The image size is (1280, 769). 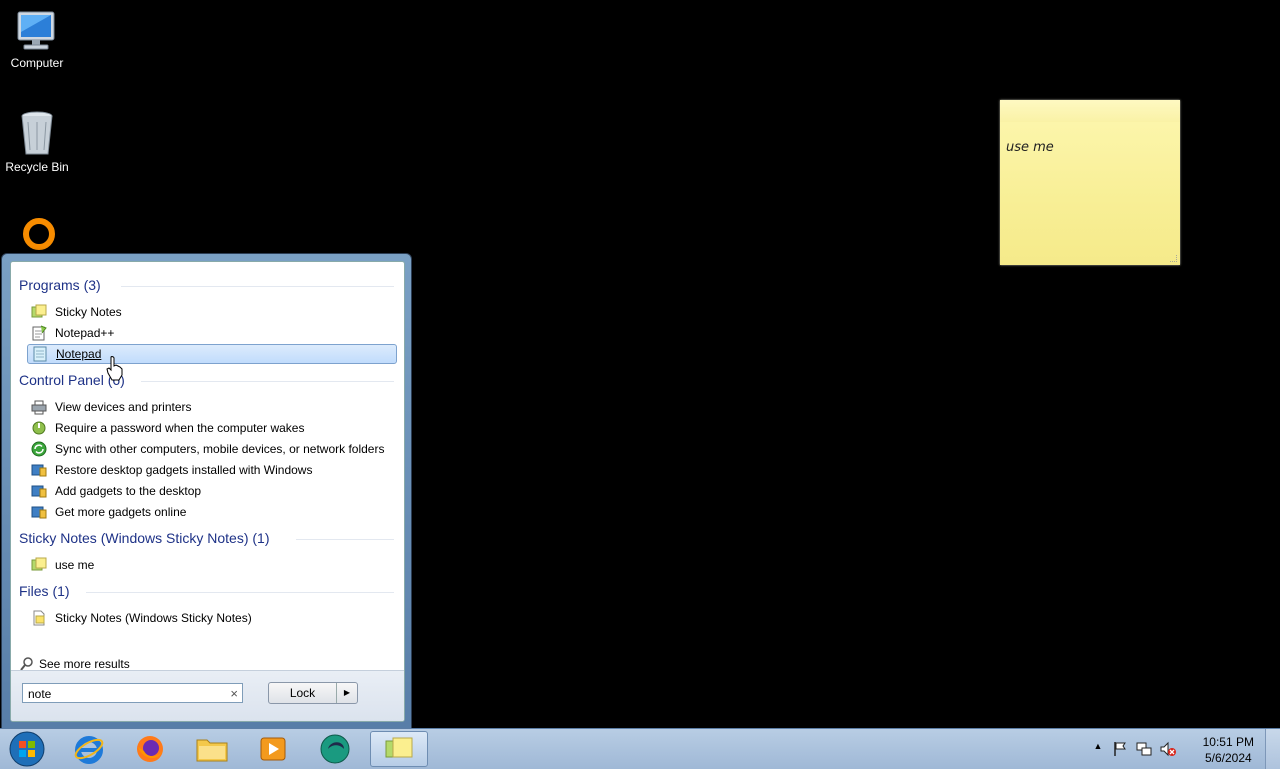 What do you see at coordinates (128, 491) in the screenshot?
I see `result-label: Add gadgets to the desktop` at bounding box center [128, 491].